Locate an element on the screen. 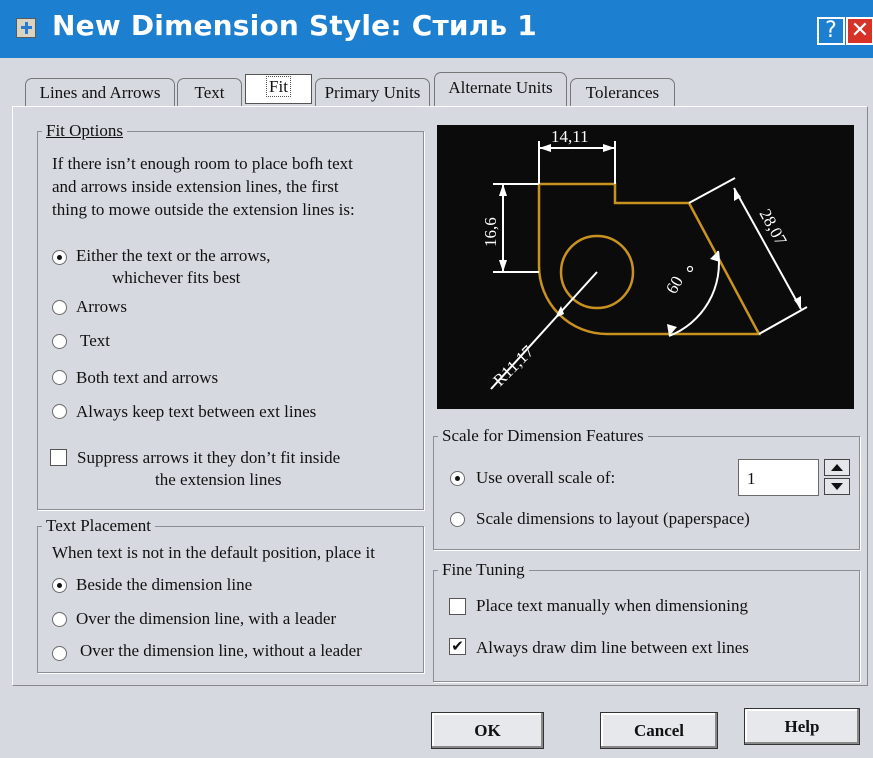 This screenshot has height=758, width=873. radio-over-with-leader is located at coordinates (59, 619).